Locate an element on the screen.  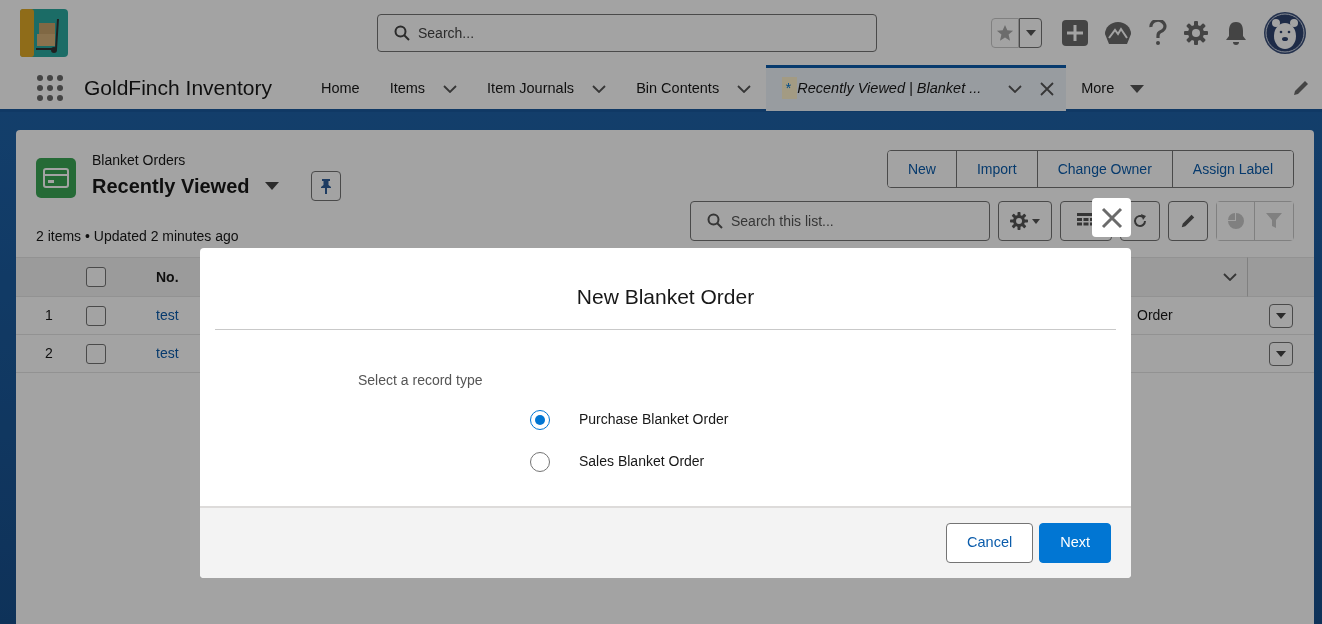
edit-button is located at coordinates (1188, 221).